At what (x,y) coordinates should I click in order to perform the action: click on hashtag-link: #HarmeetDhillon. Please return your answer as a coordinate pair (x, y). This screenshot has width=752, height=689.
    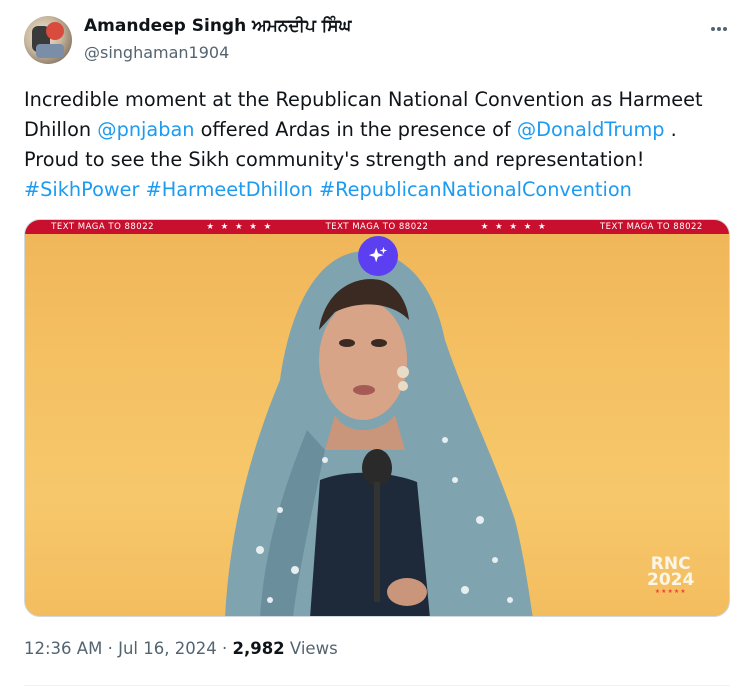
    Looking at the image, I should click on (229, 189).